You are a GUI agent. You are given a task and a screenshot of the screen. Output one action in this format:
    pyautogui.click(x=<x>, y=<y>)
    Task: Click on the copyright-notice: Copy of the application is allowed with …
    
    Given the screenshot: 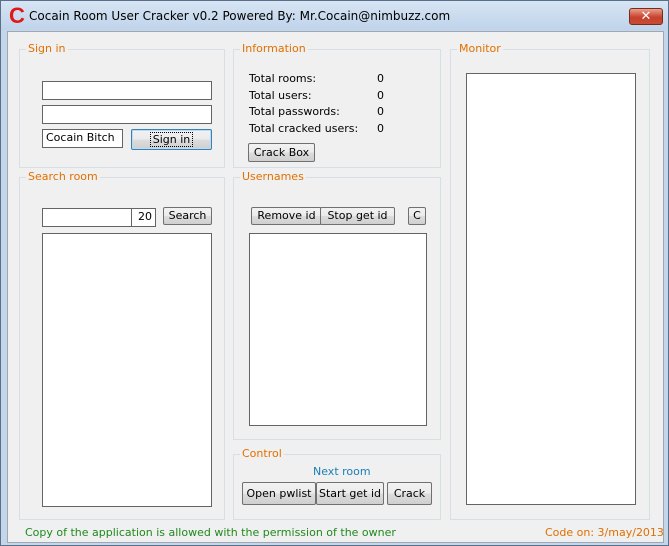 What is the action you would take?
    pyautogui.click(x=210, y=532)
    